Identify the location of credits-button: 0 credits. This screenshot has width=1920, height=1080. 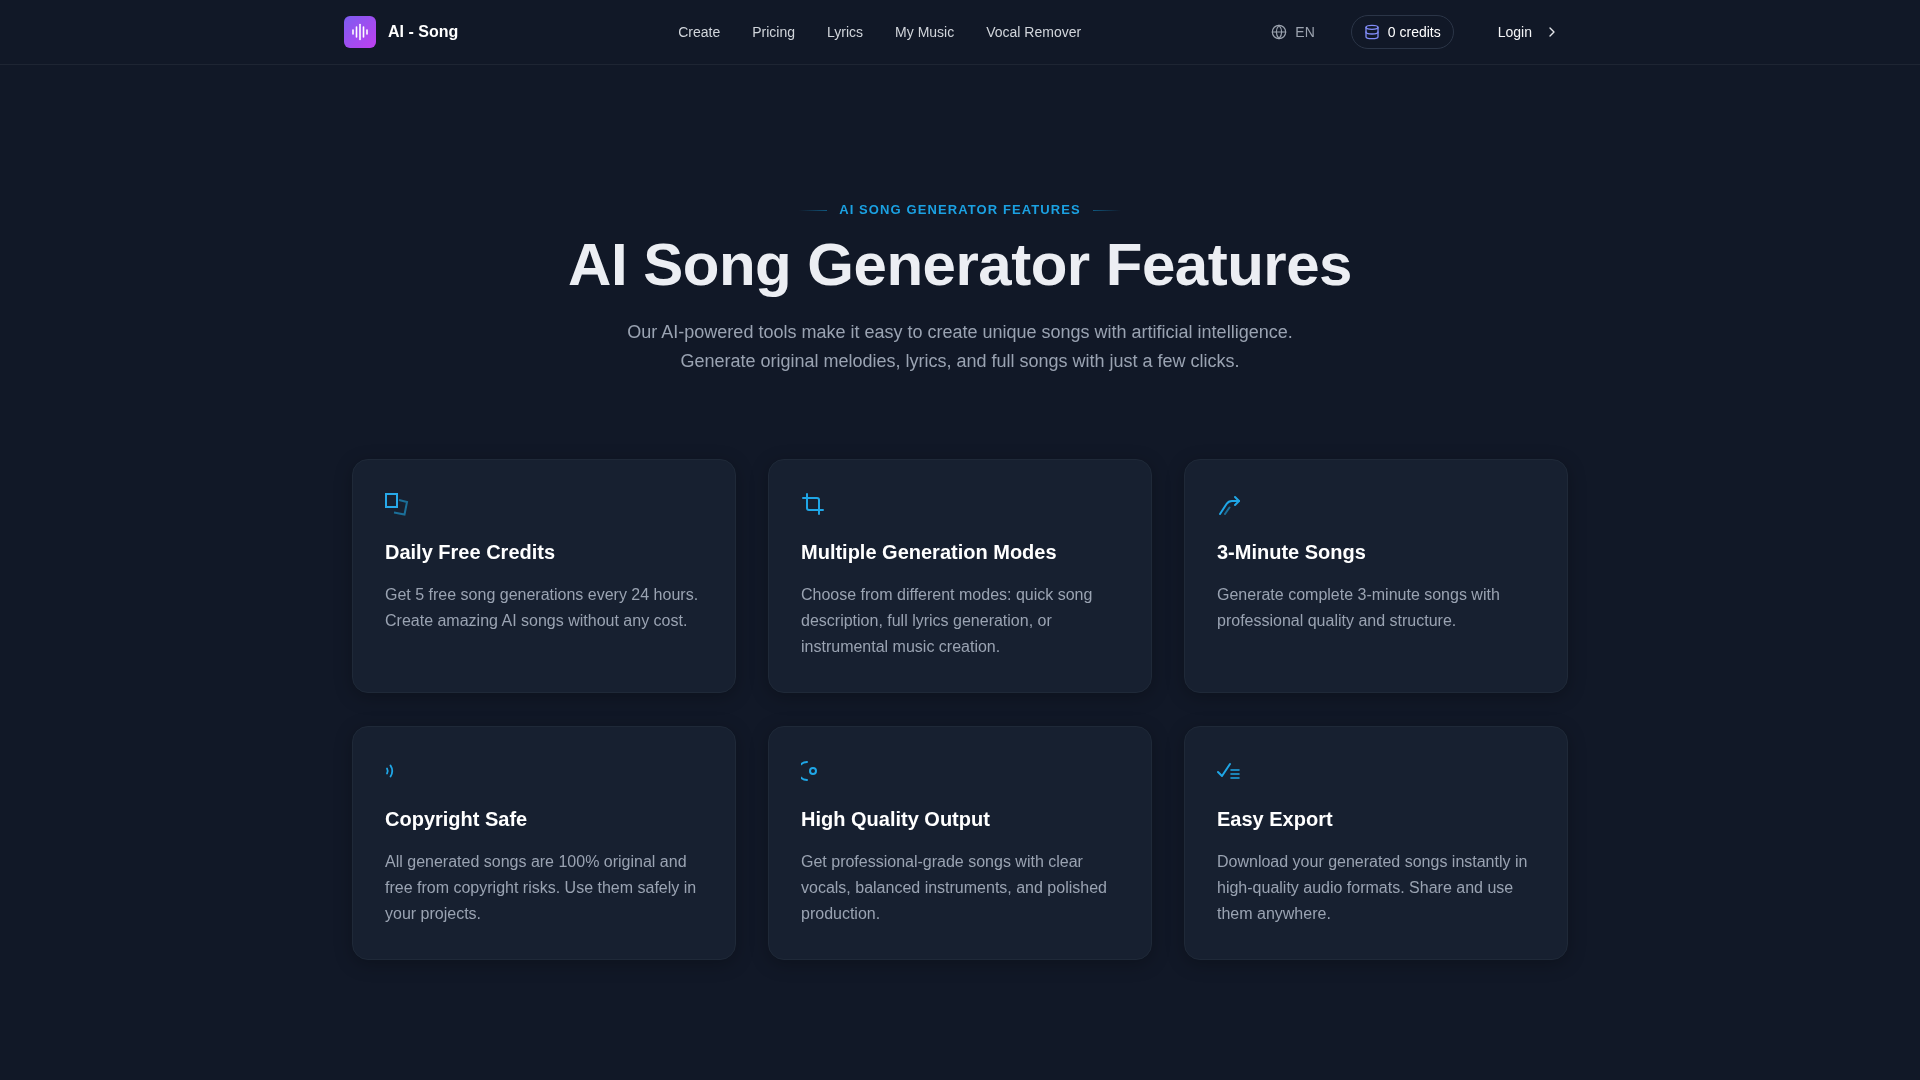
(1402, 32).